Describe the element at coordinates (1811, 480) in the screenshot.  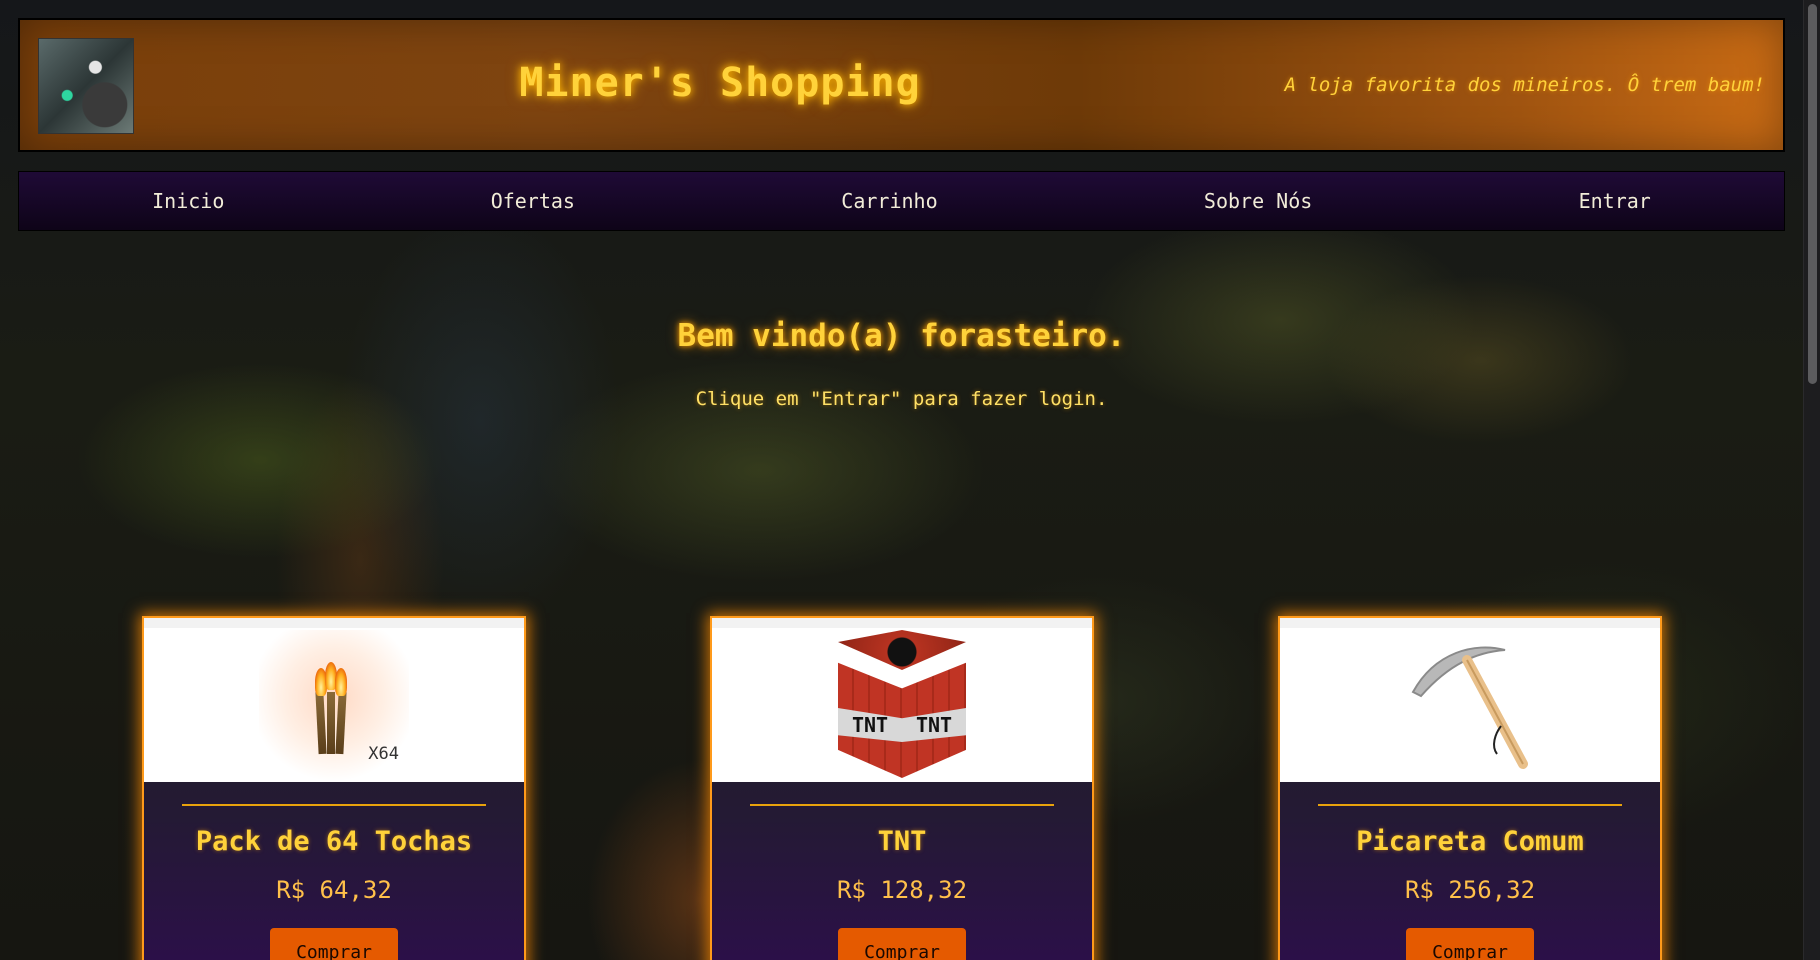
I see `vertical-scrollbar` at that location.